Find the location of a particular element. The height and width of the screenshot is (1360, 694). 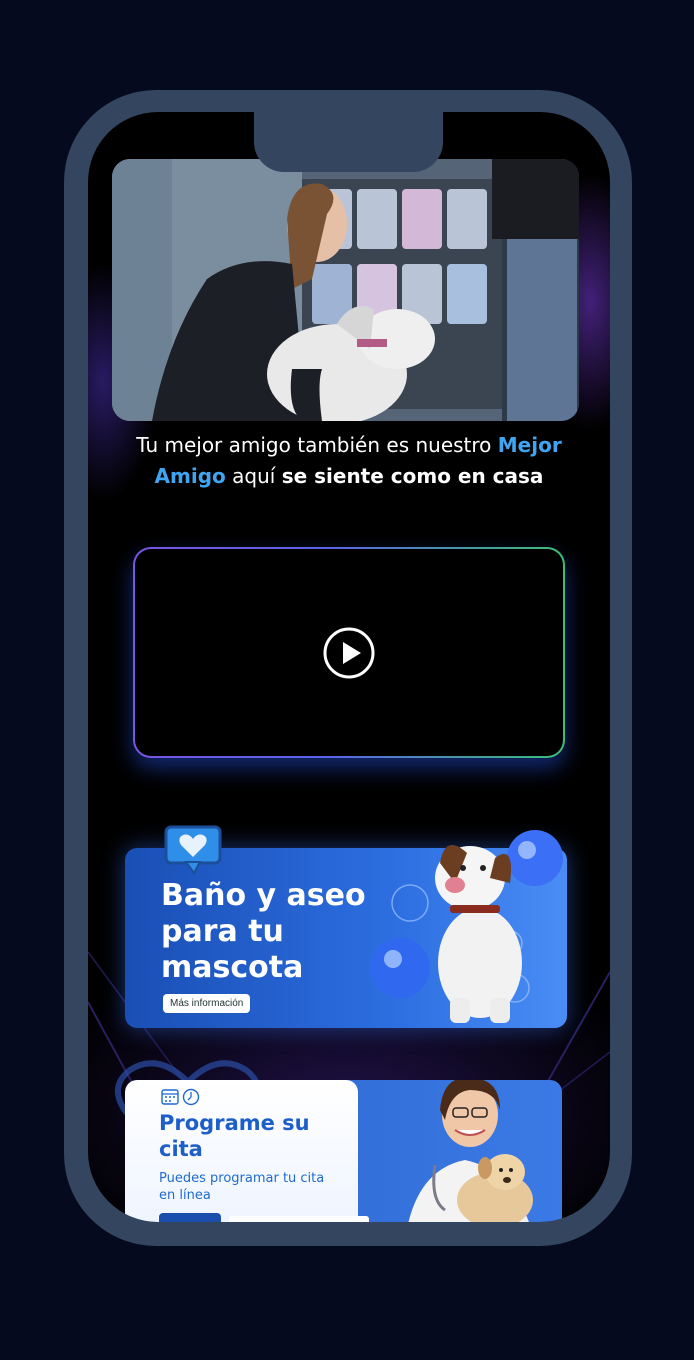

hero-illustration is located at coordinates (345, 290).